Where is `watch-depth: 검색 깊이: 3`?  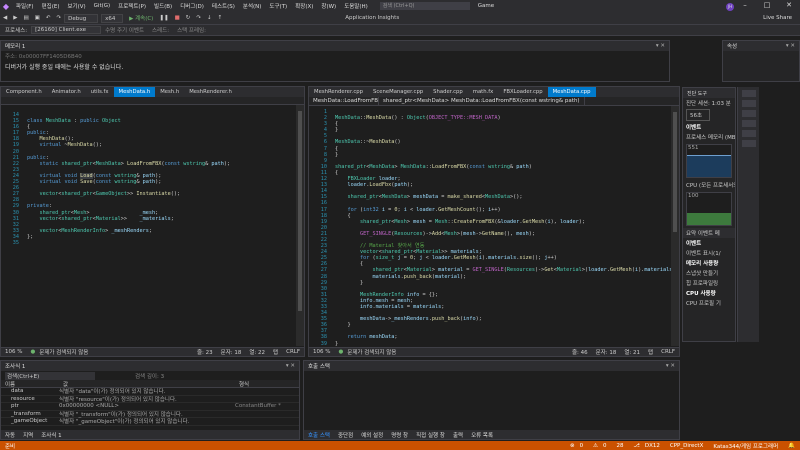 watch-depth: 검색 깊이: 3 is located at coordinates (149, 376).